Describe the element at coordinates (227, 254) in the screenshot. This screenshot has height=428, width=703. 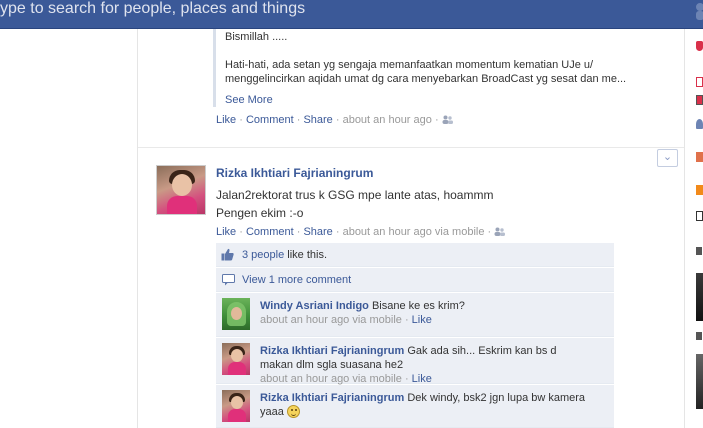
I see `thumbs-up-icon` at that location.